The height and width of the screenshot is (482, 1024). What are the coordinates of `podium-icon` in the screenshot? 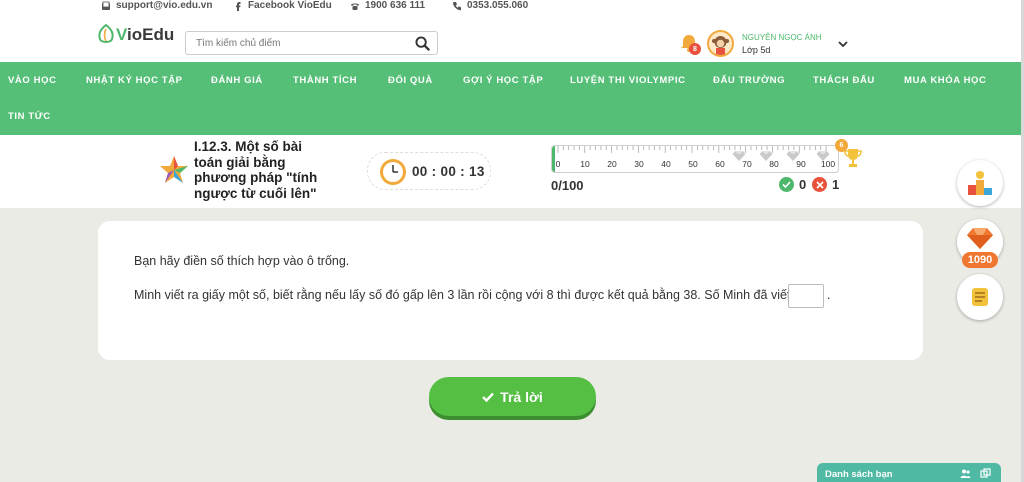 It's located at (980, 183).